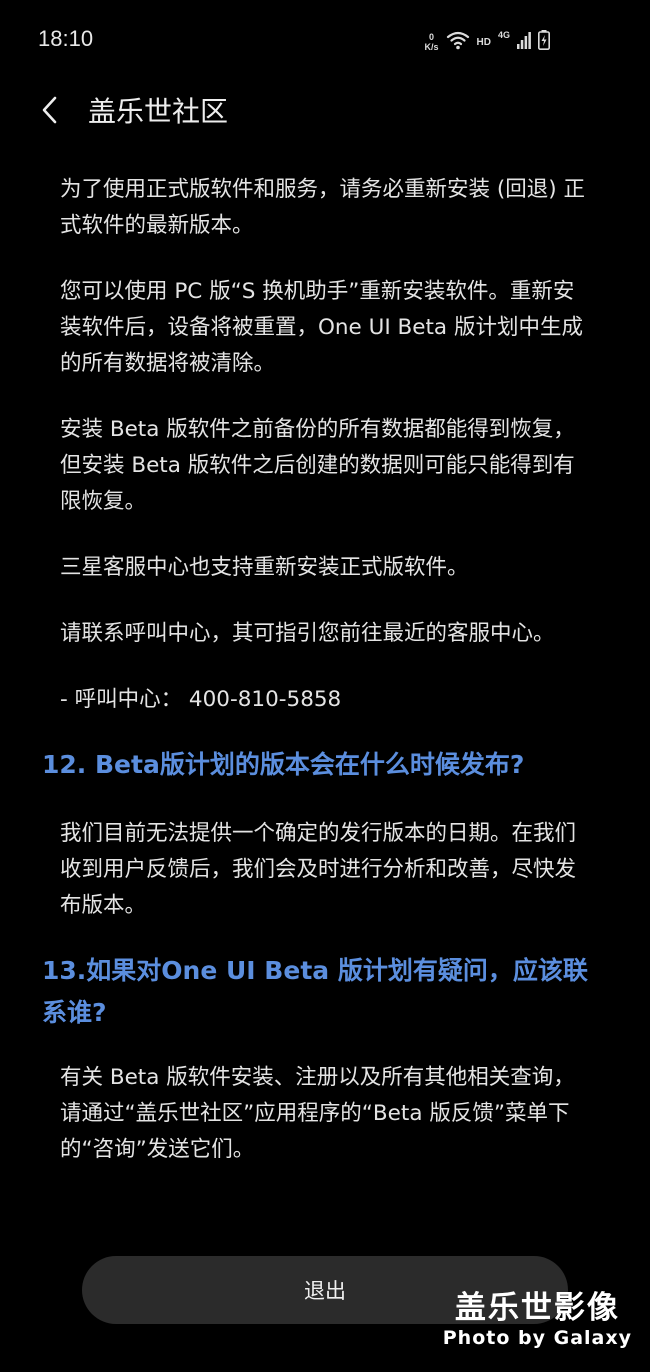  Describe the element at coordinates (537, 1338) in the screenshot. I see `watermark-subtitle: Photo by Galaxy` at that location.